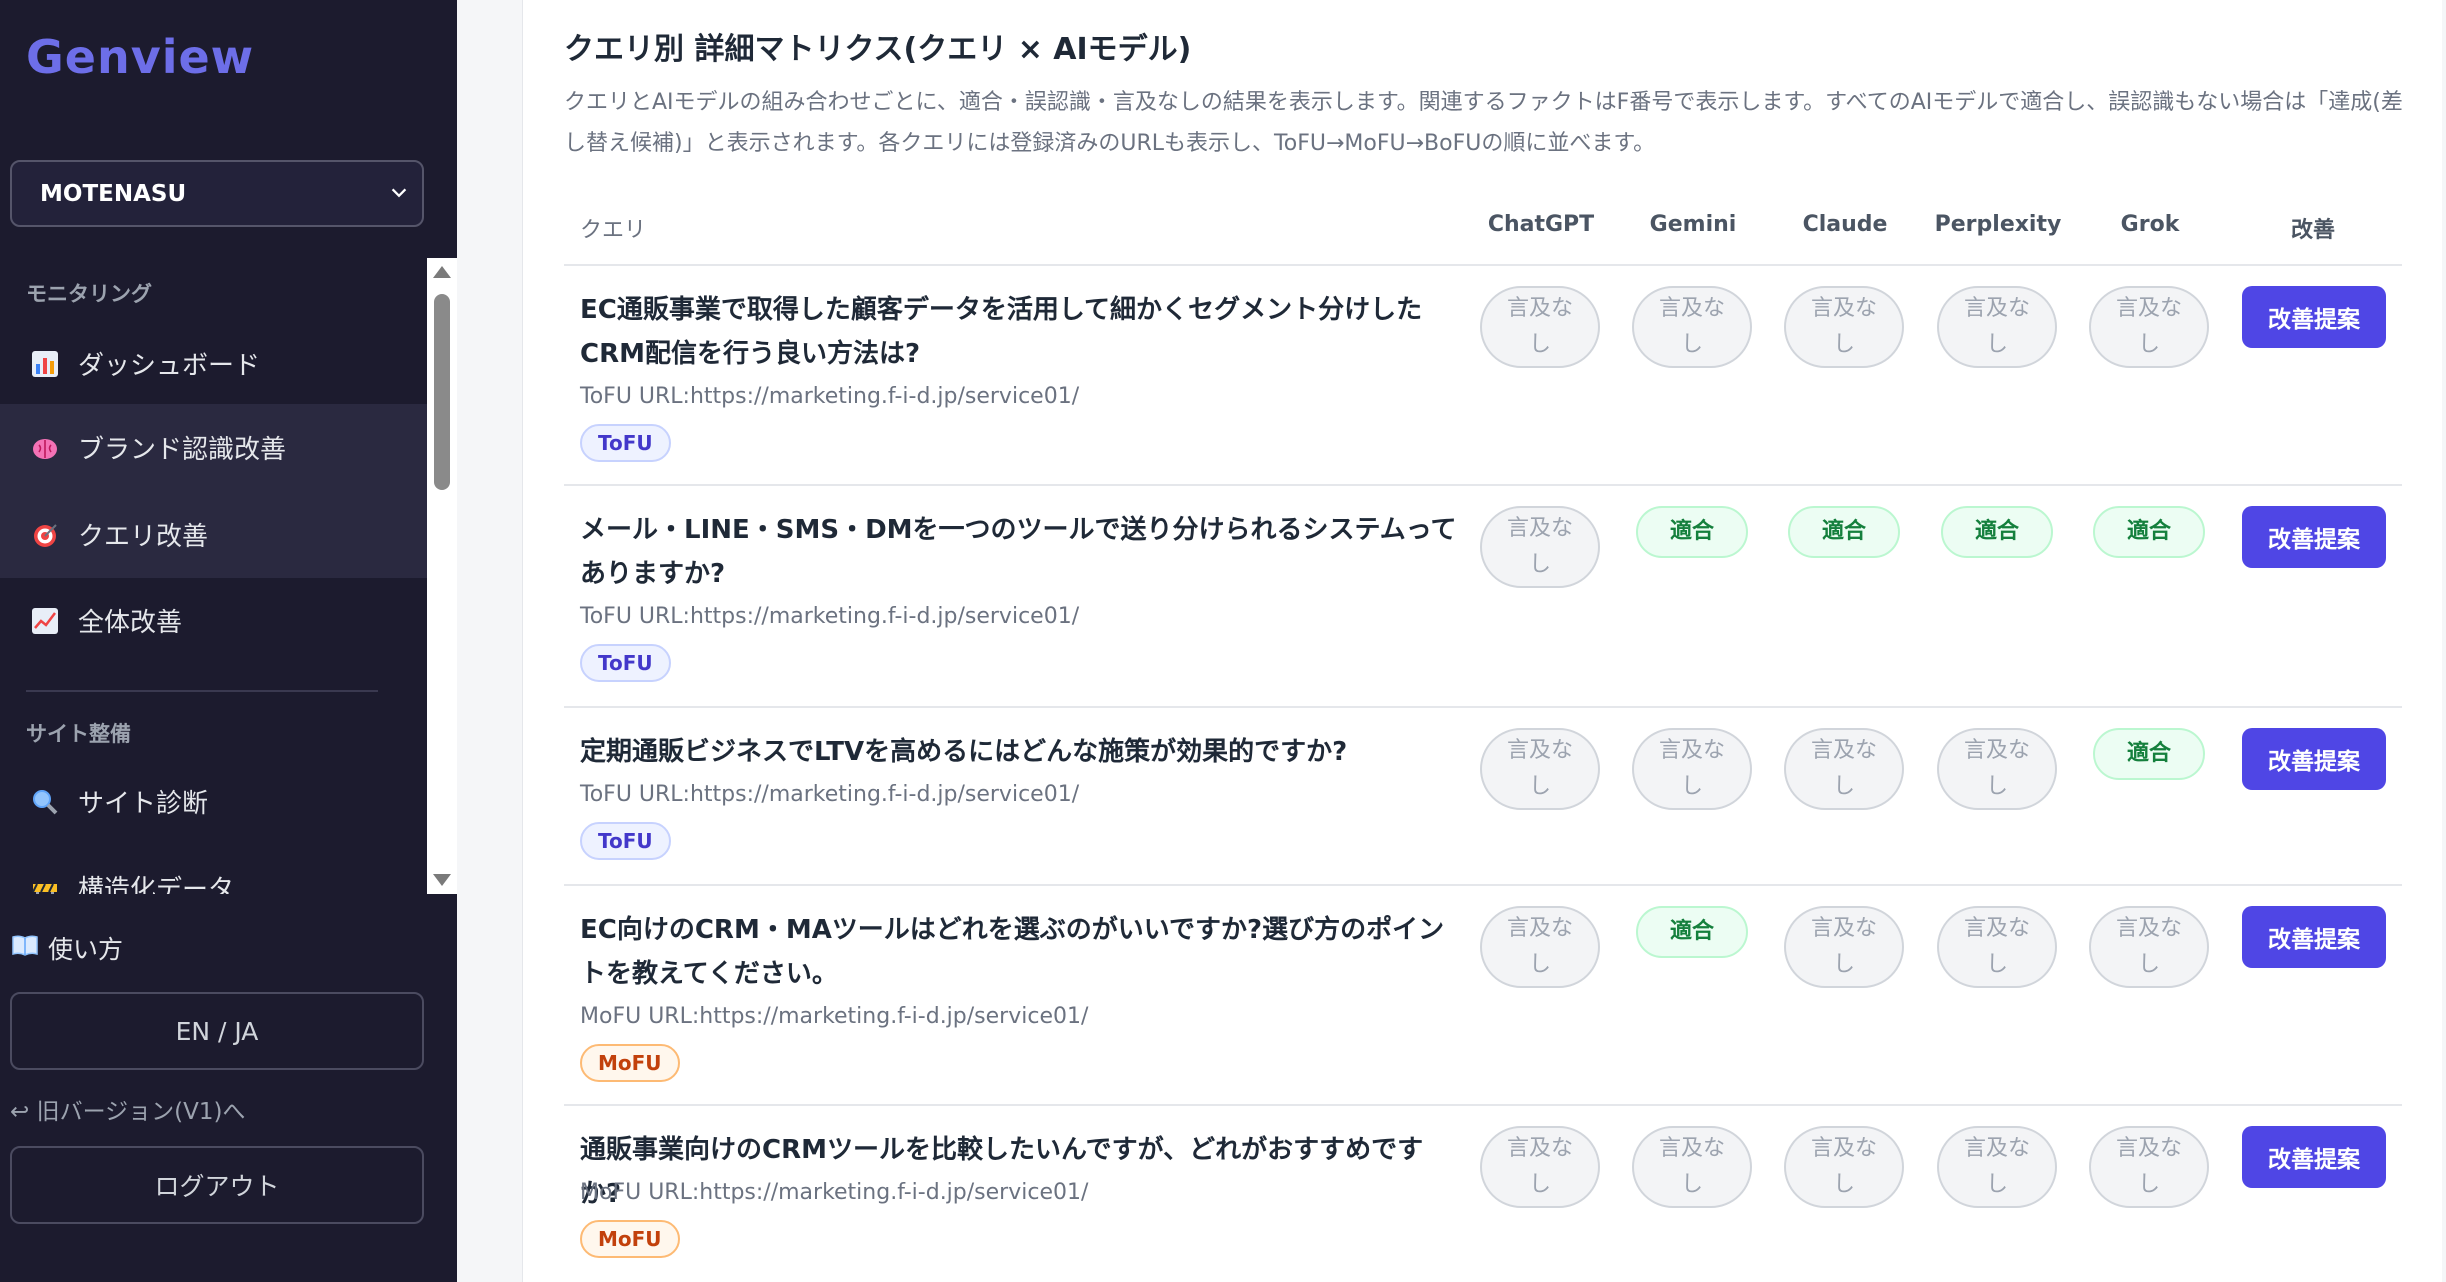 The width and height of the screenshot is (2446, 1282). What do you see at coordinates (169, 366) in the screenshot?
I see `sidebar-item-label: ダッシュボード` at bounding box center [169, 366].